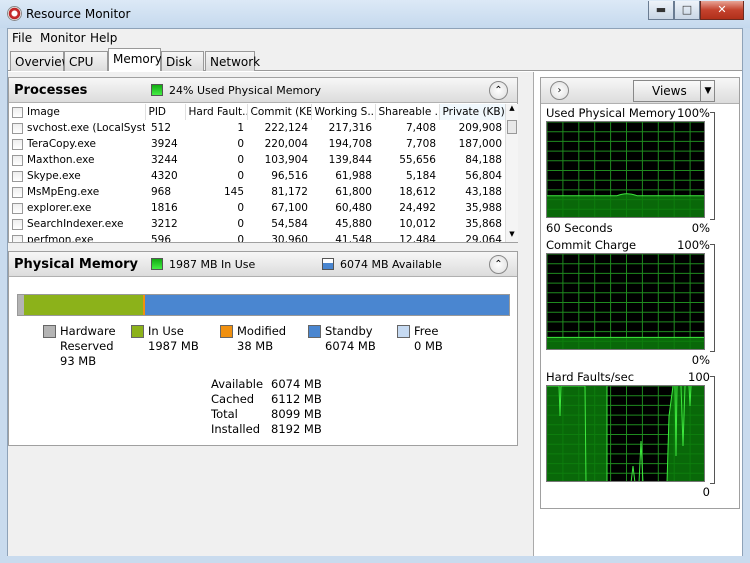 Image resolution: width=750 pixels, height=563 pixels. I want to click on tab-cpu: CPU, so click(86, 61).